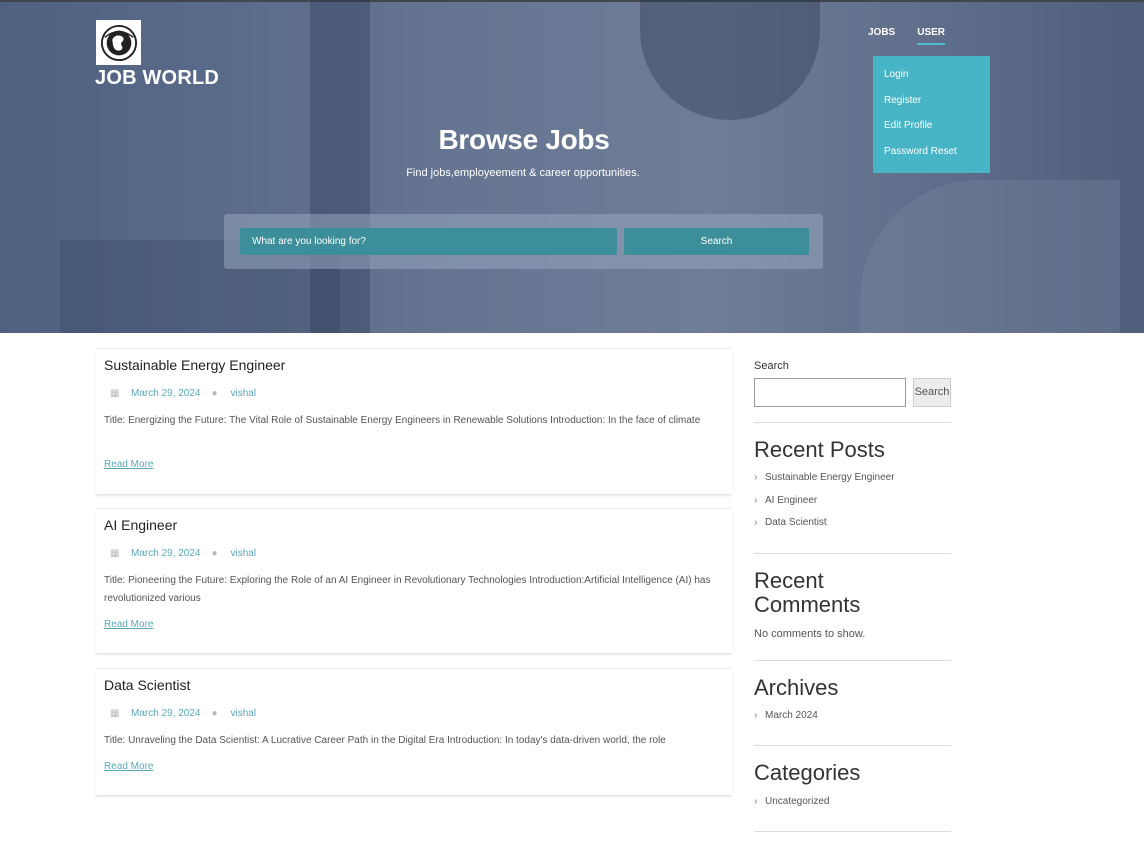 The image size is (1144, 853). Describe the element at coordinates (194, 365) in the screenshot. I see `post-title: Sustainable Energy Engineer` at that location.